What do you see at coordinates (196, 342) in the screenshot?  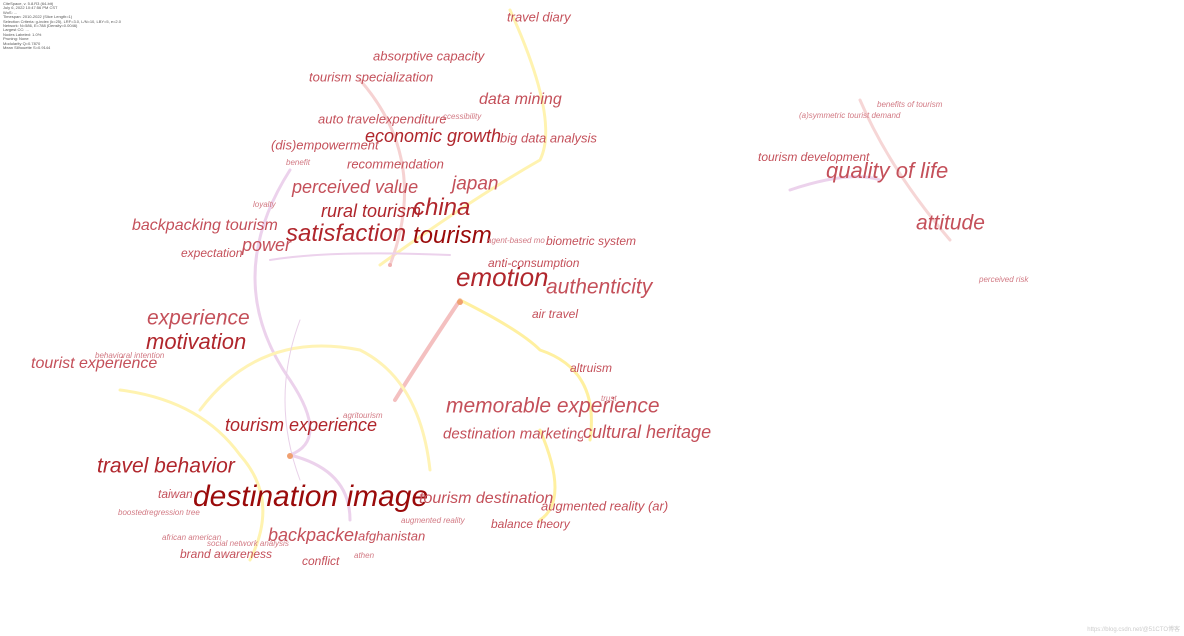 I see `keyword-label: motivation` at bounding box center [196, 342].